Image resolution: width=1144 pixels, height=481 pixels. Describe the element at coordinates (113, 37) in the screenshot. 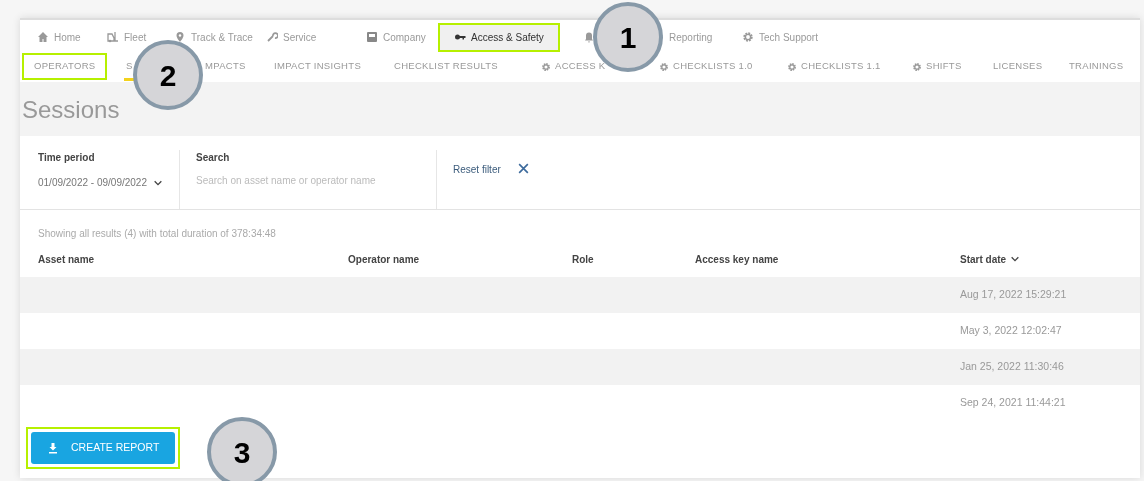

I see `forklift-icon` at that location.